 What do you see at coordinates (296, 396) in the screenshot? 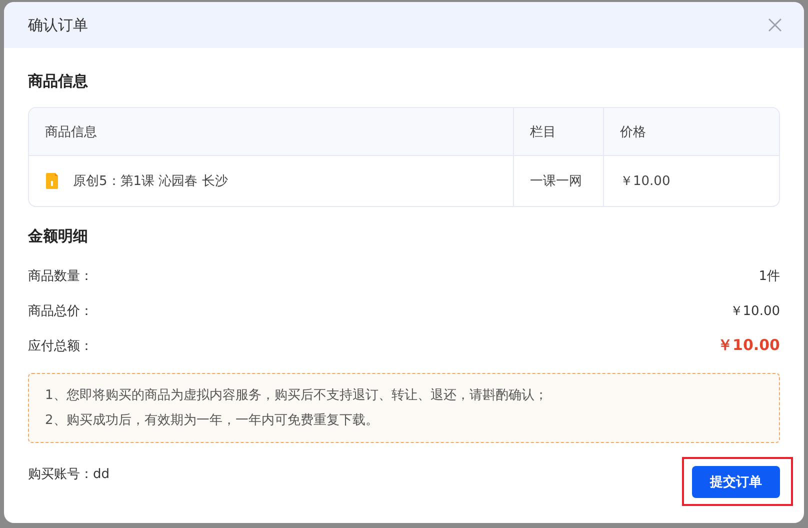
I see `notice-text: 1、您即将购买的商品为虚拟内容服务，购买后不支持退订、转让、退还，请斟酌确认；` at bounding box center [296, 396].